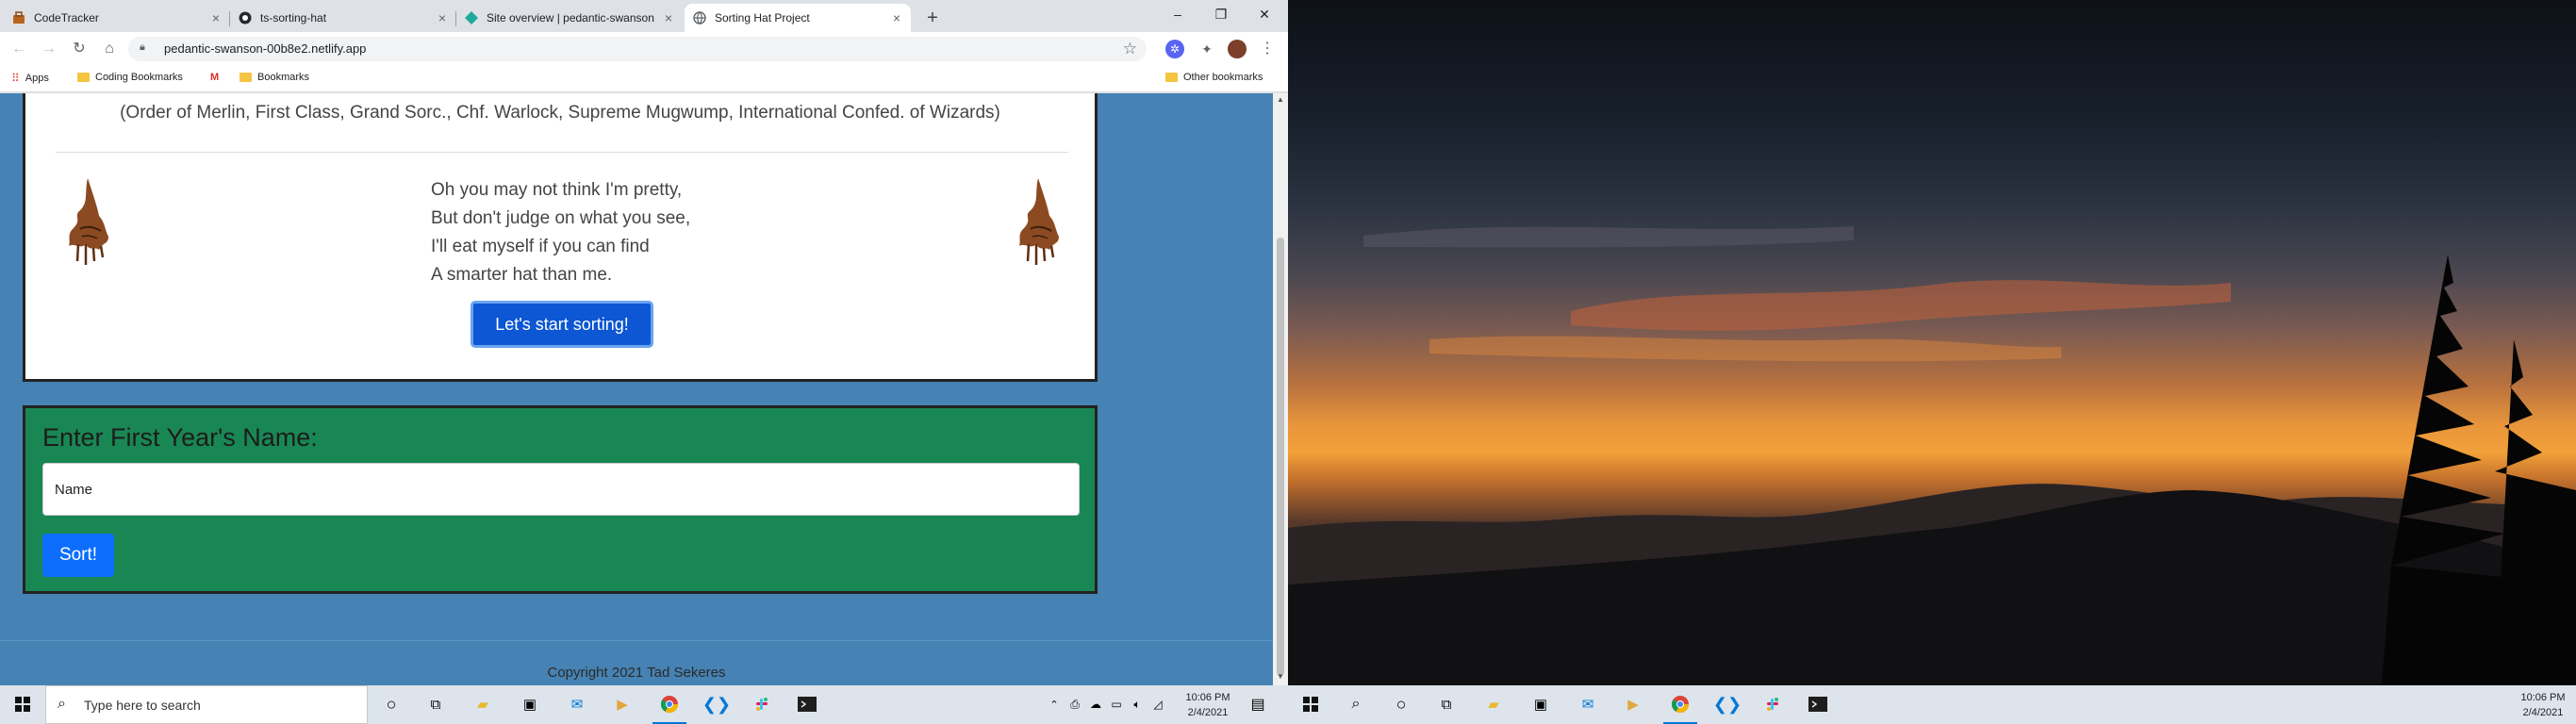 The width and height of the screenshot is (2576, 724). What do you see at coordinates (18, 17) in the screenshot?
I see `codetracker-icon` at bounding box center [18, 17].